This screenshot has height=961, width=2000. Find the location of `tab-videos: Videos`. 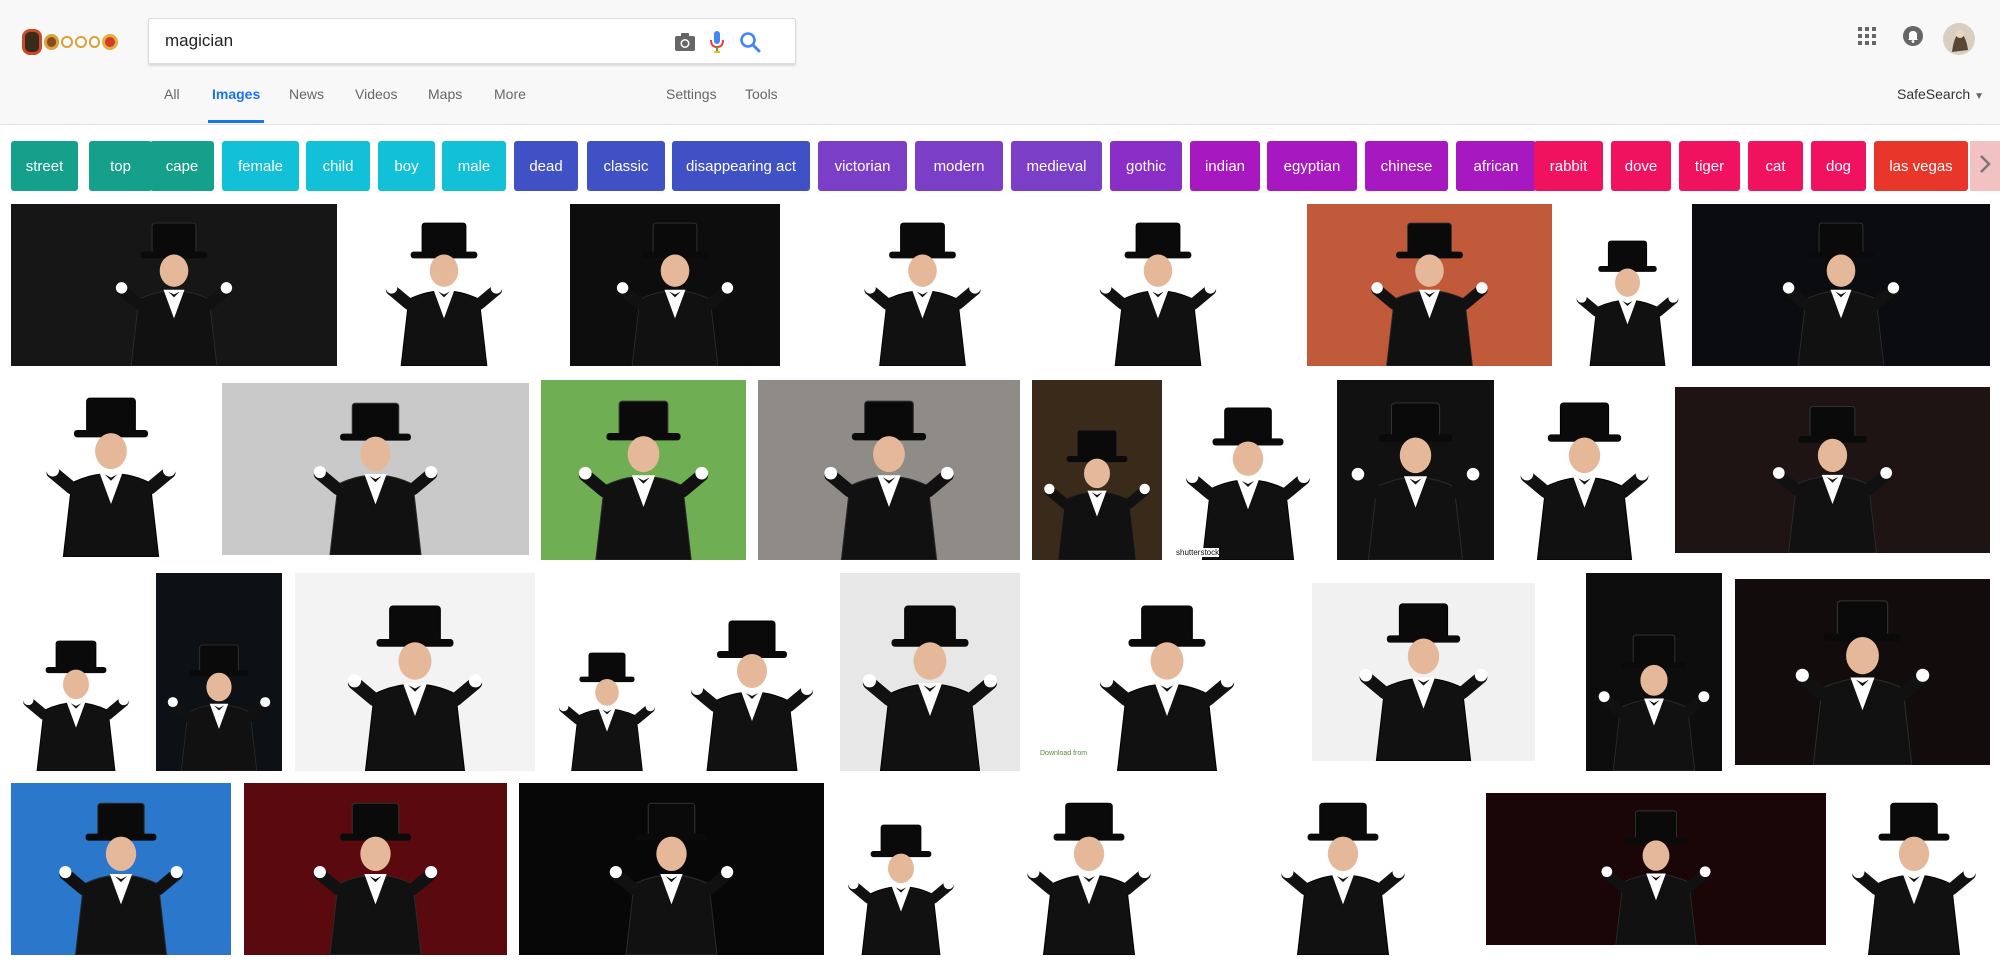

tab-videos: Videos is located at coordinates (376, 94).